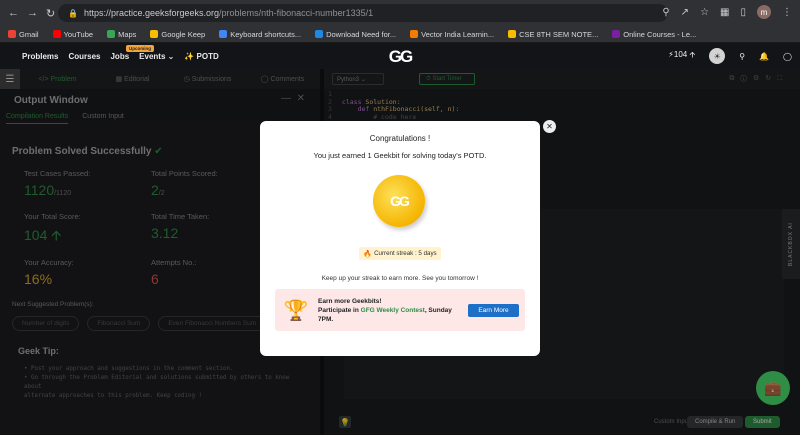 This screenshot has height=435, width=800. I want to click on arrow-up-icon: 🡩, so click(692, 54).